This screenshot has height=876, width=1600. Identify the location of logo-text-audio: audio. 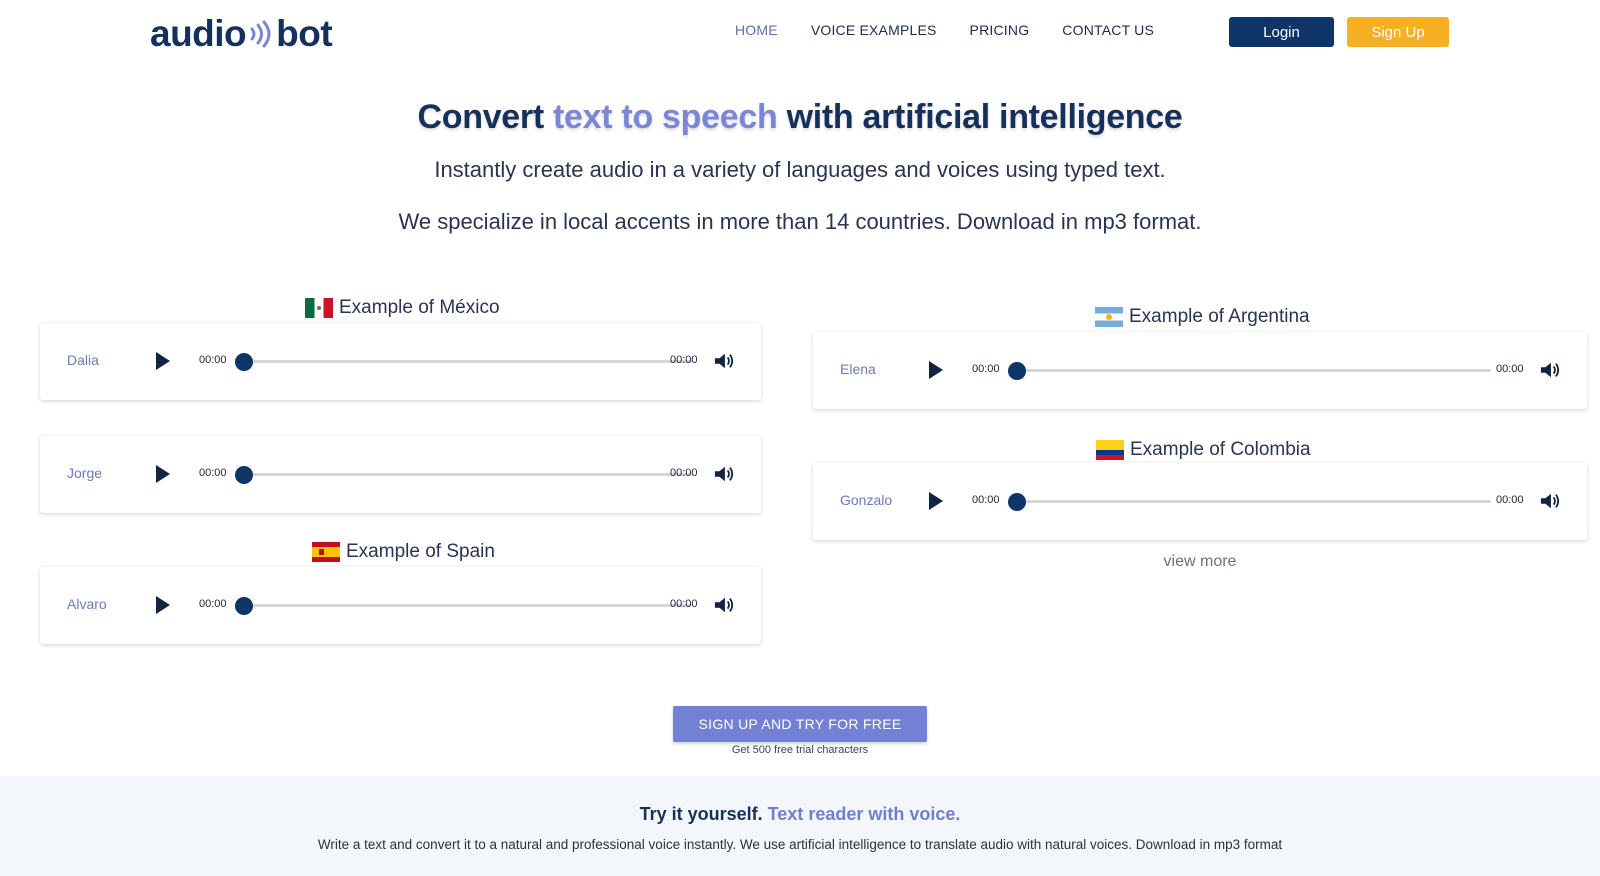
(198, 33).